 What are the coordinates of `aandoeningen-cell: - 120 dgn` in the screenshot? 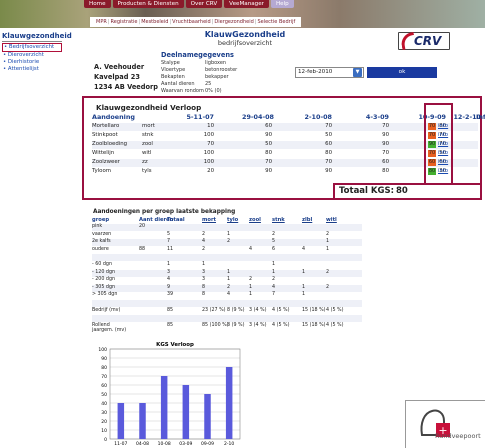 It's located at (104, 272).